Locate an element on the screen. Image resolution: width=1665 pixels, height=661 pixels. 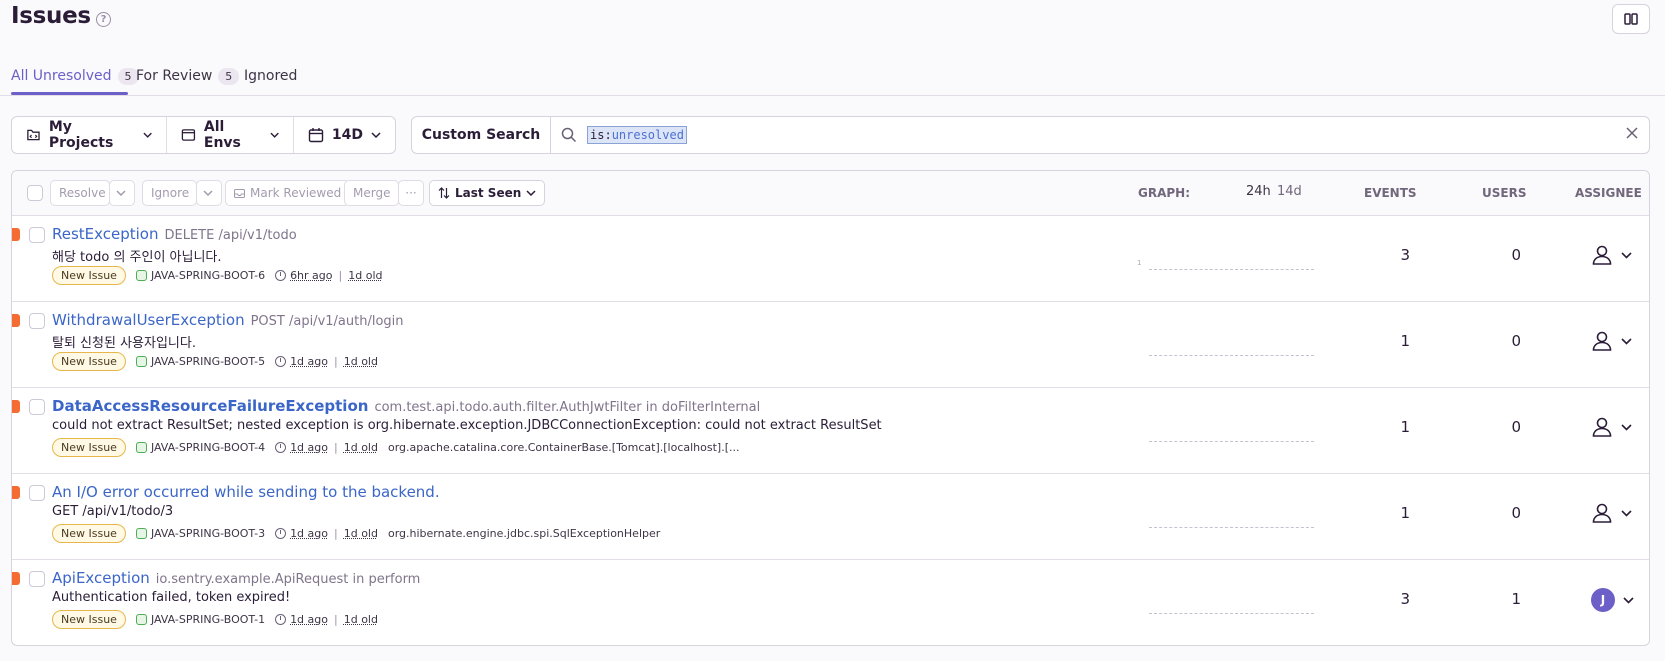
first-seen: 1d old is located at coordinates (360, 361).